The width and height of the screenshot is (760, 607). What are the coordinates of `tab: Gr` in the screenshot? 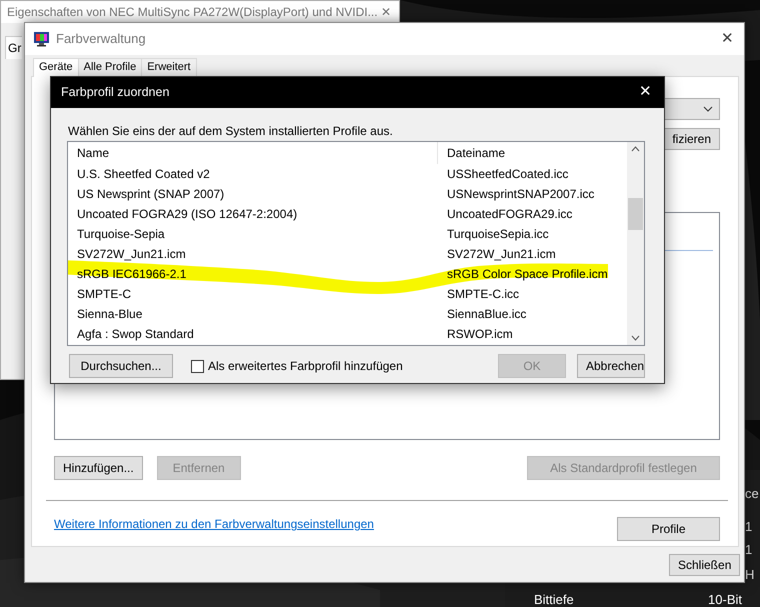 It's located at (13, 47).